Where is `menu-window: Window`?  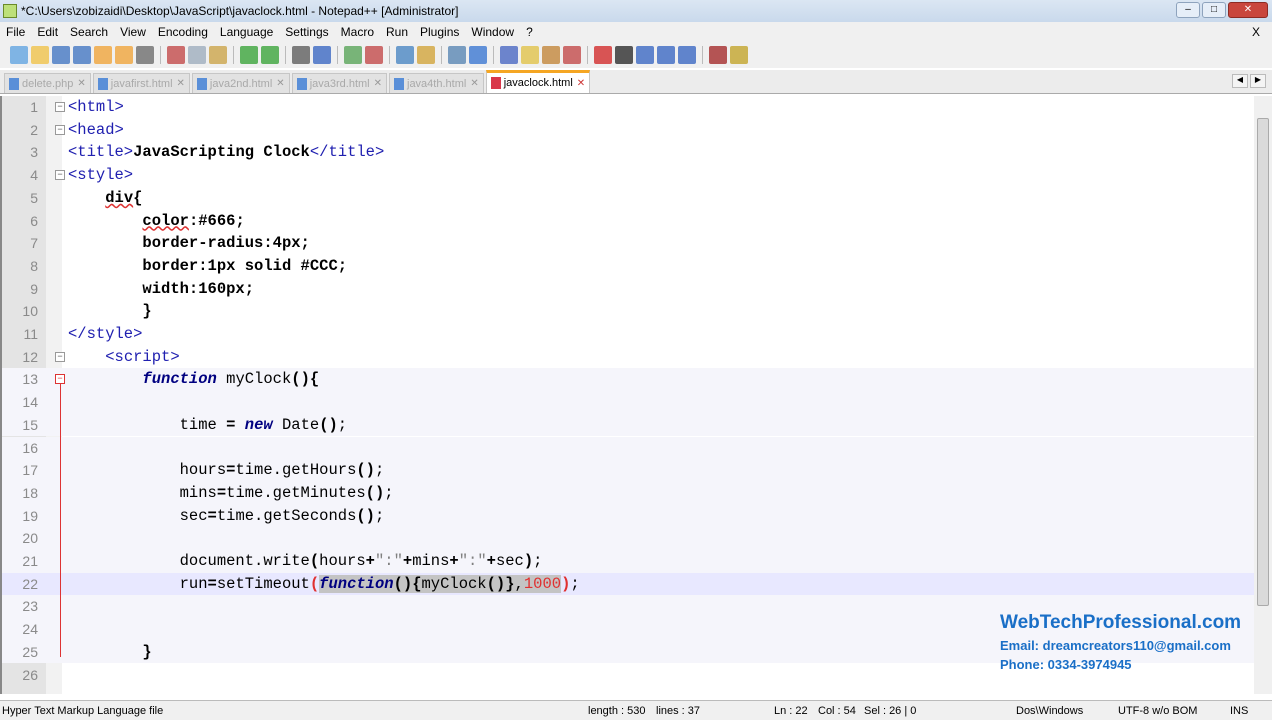 menu-window: Window is located at coordinates (492, 32).